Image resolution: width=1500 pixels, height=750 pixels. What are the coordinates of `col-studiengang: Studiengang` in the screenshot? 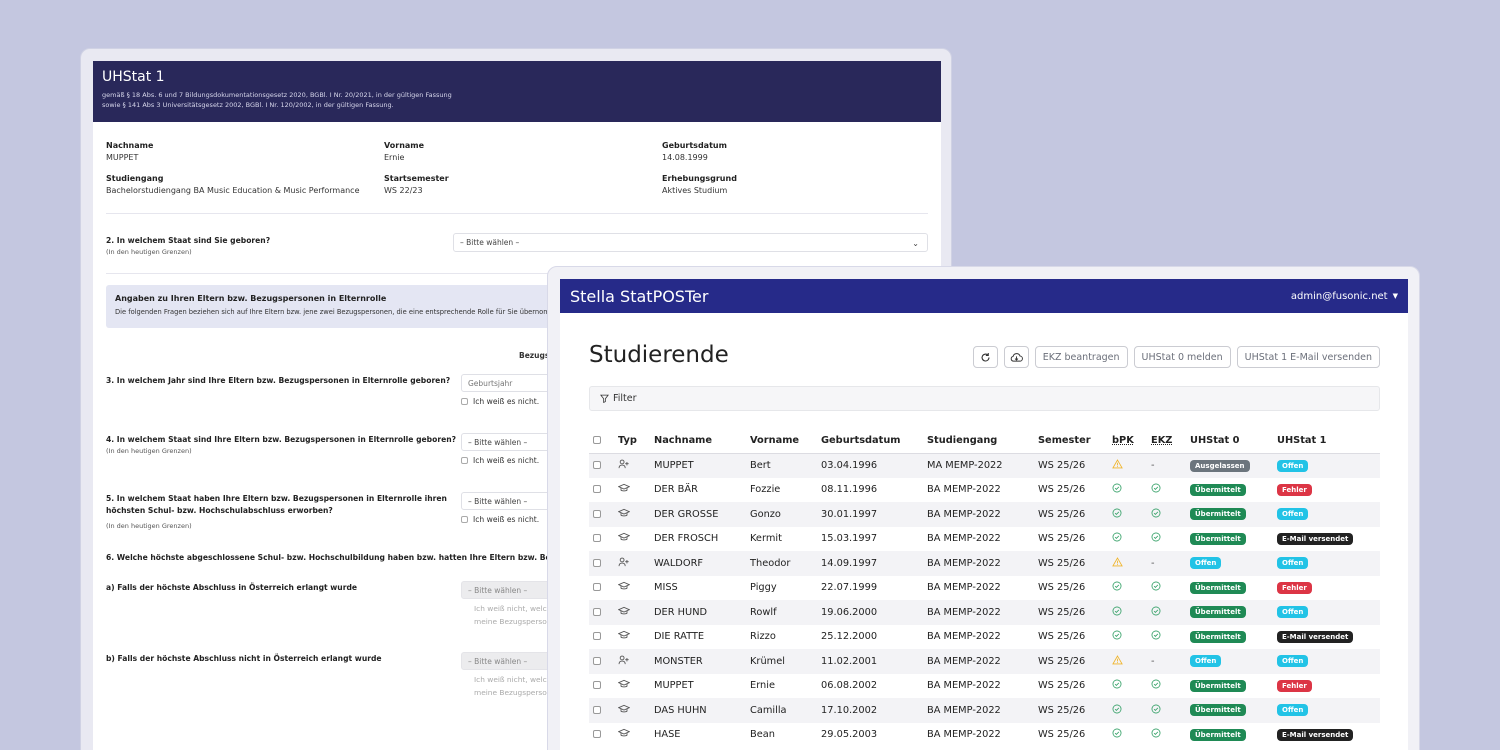 It's located at (978, 441).